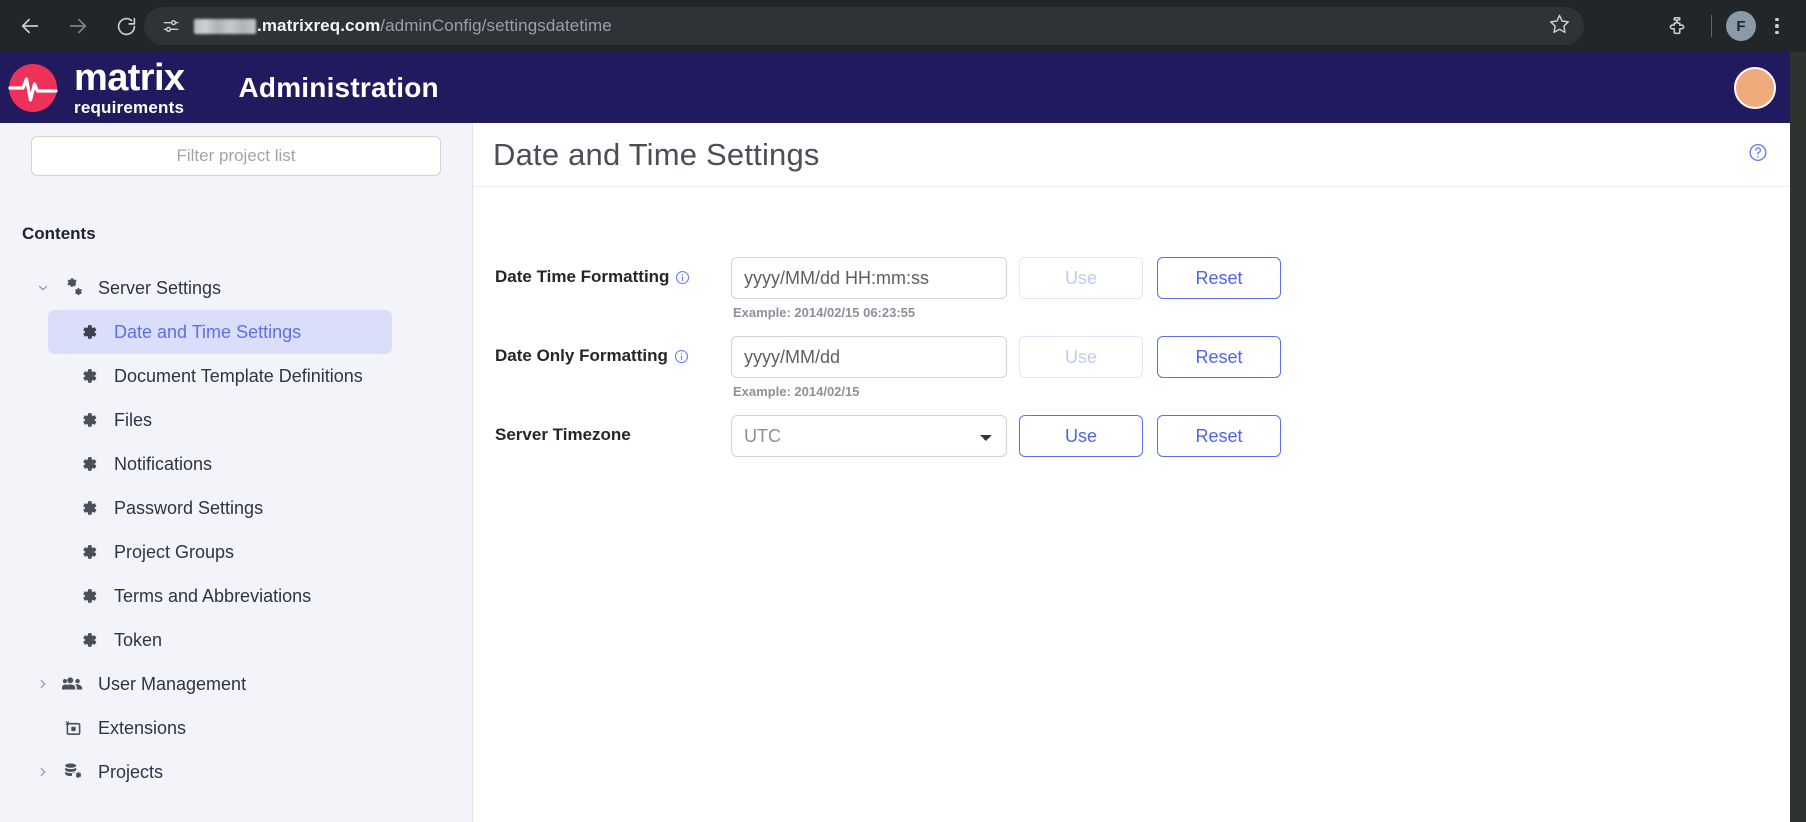  I want to click on filter-project-list-input, so click(236, 156).